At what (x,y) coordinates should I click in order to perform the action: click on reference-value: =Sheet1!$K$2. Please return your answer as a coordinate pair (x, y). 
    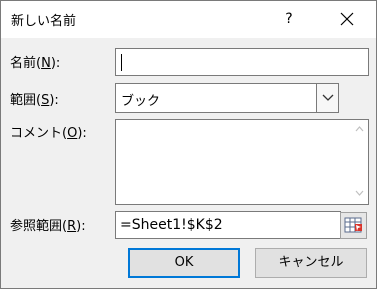
    Looking at the image, I should click on (171, 225).